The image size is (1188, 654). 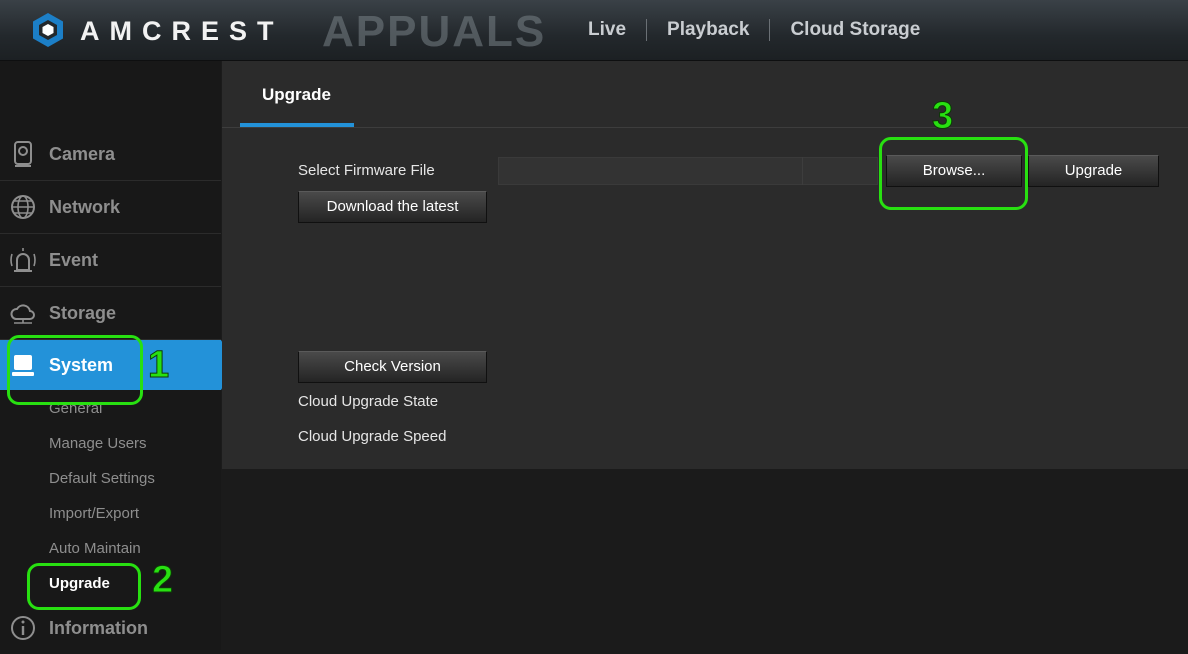 What do you see at coordinates (23, 207) in the screenshot?
I see `globe-icon` at bounding box center [23, 207].